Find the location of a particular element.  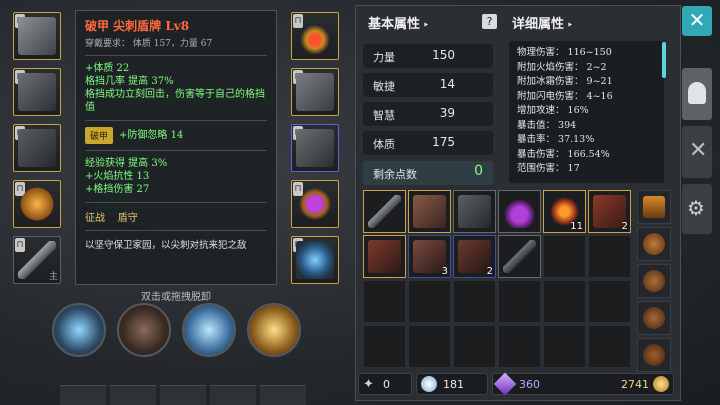

detail-stat: 暴击伤害： 166.54% is located at coordinates (563, 154).